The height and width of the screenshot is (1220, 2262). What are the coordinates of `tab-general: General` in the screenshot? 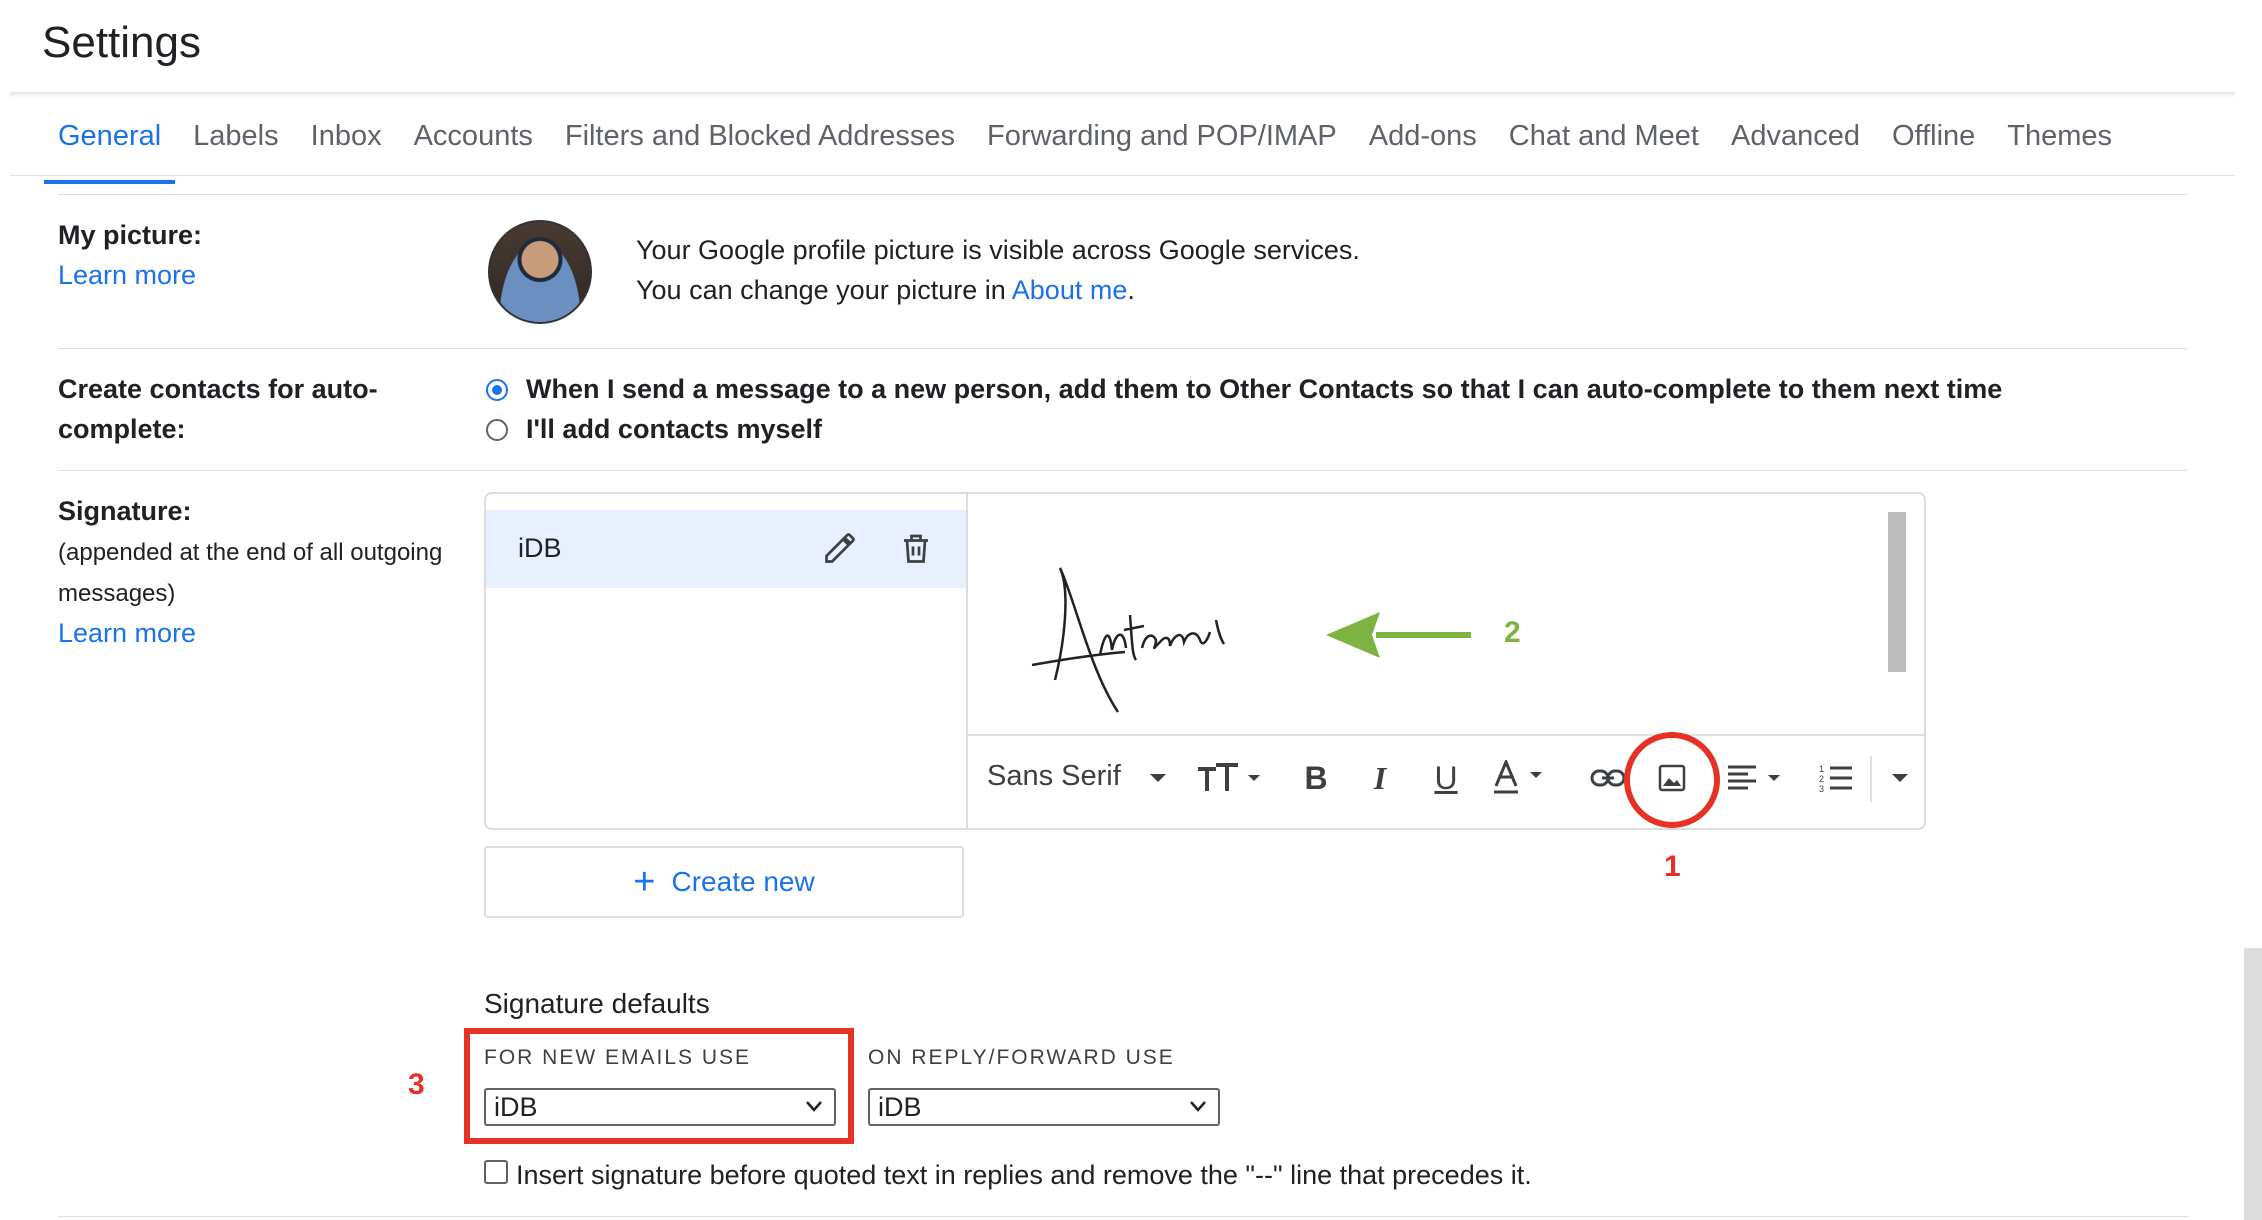 It's located at (110, 148).